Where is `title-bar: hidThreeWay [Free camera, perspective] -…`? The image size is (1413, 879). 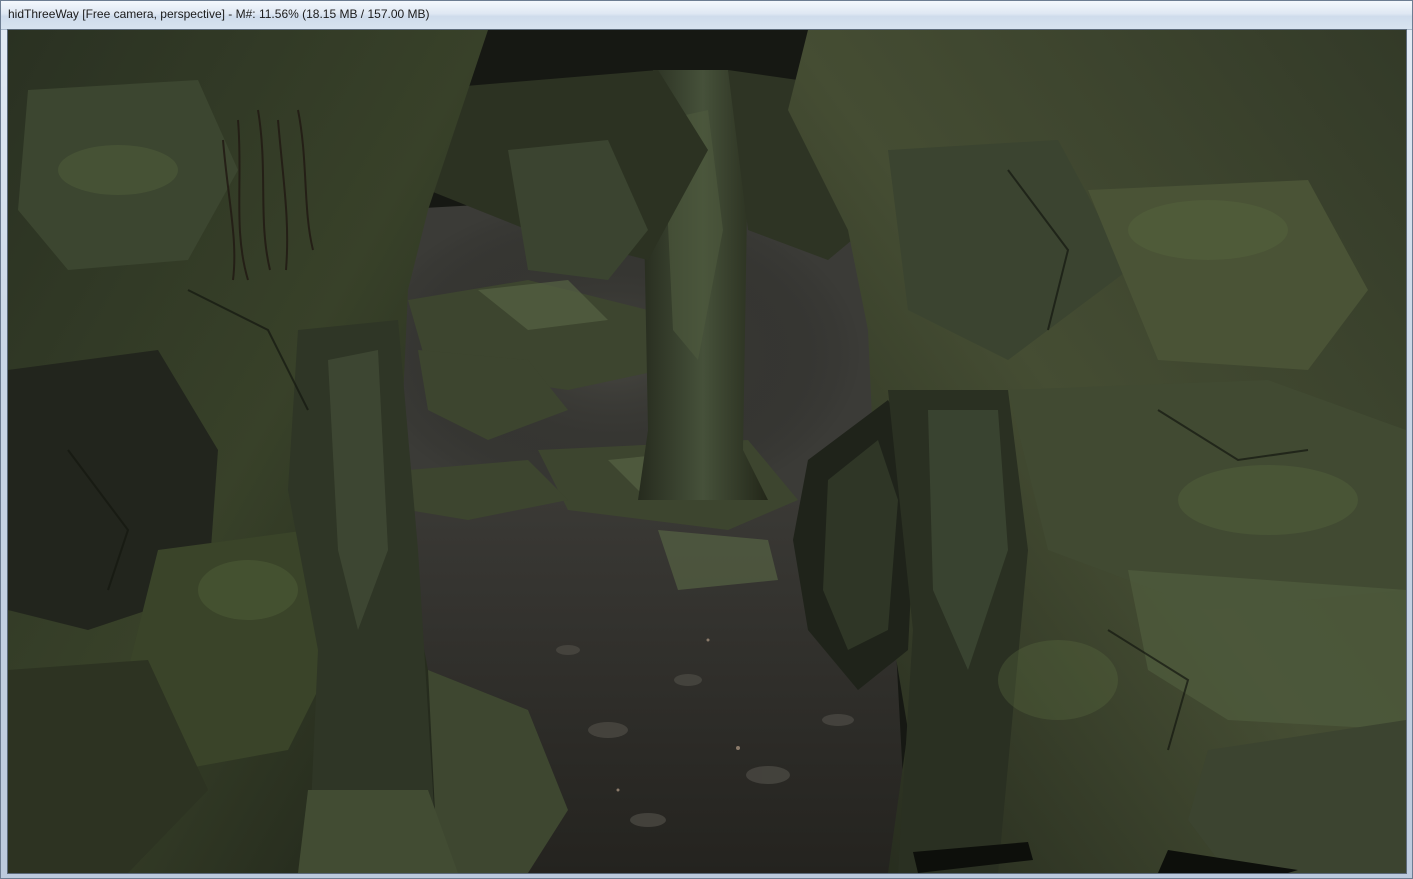 title-bar: hidThreeWay [Free camera, perspective] -… is located at coordinates (706, 15).